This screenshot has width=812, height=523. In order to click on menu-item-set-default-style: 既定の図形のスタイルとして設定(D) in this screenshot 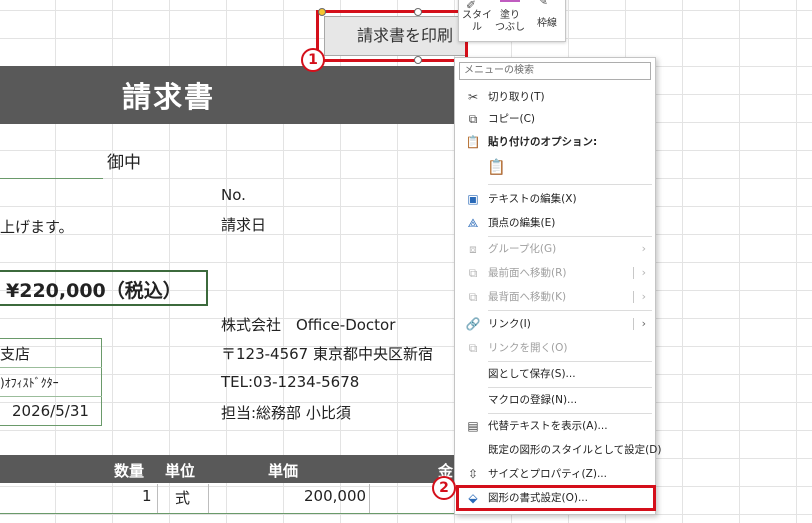, I will do `click(558, 450)`.